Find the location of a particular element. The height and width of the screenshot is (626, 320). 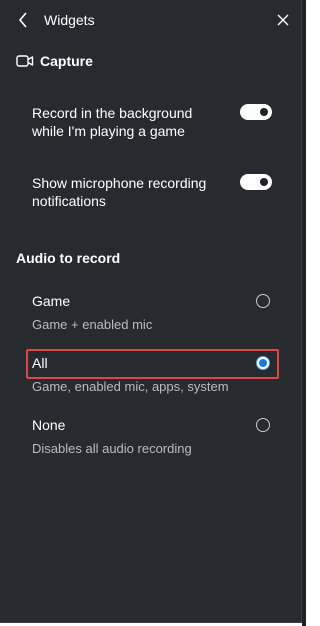

radio-label: None is located at coordinates (49, 425).